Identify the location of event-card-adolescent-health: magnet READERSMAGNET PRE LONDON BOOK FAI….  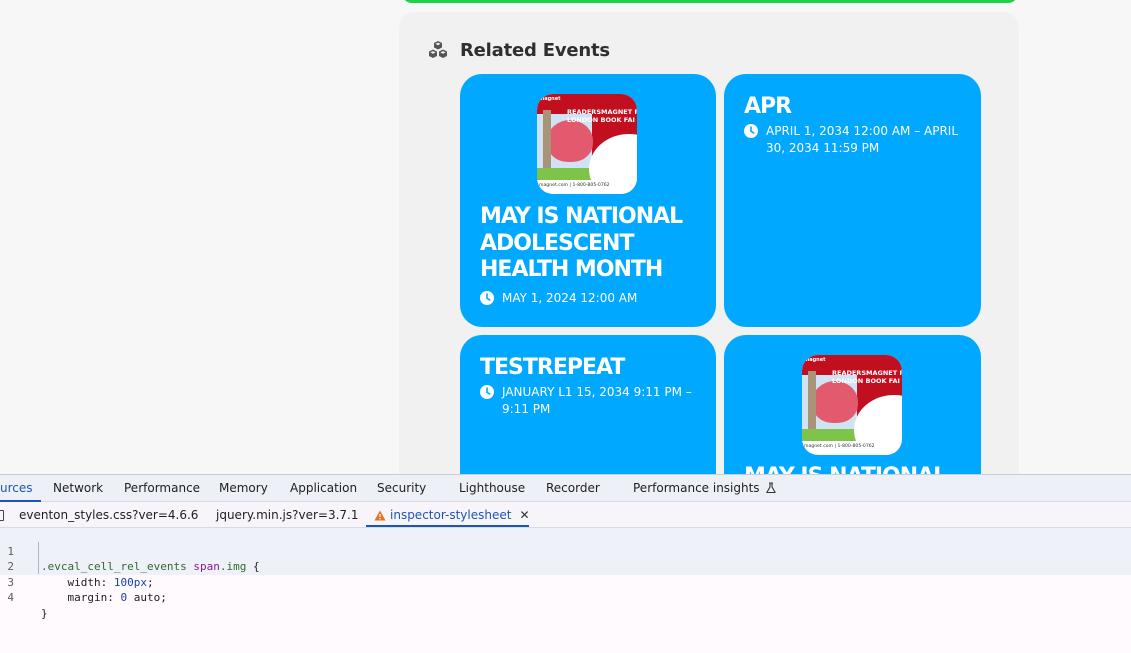
(588, 200).